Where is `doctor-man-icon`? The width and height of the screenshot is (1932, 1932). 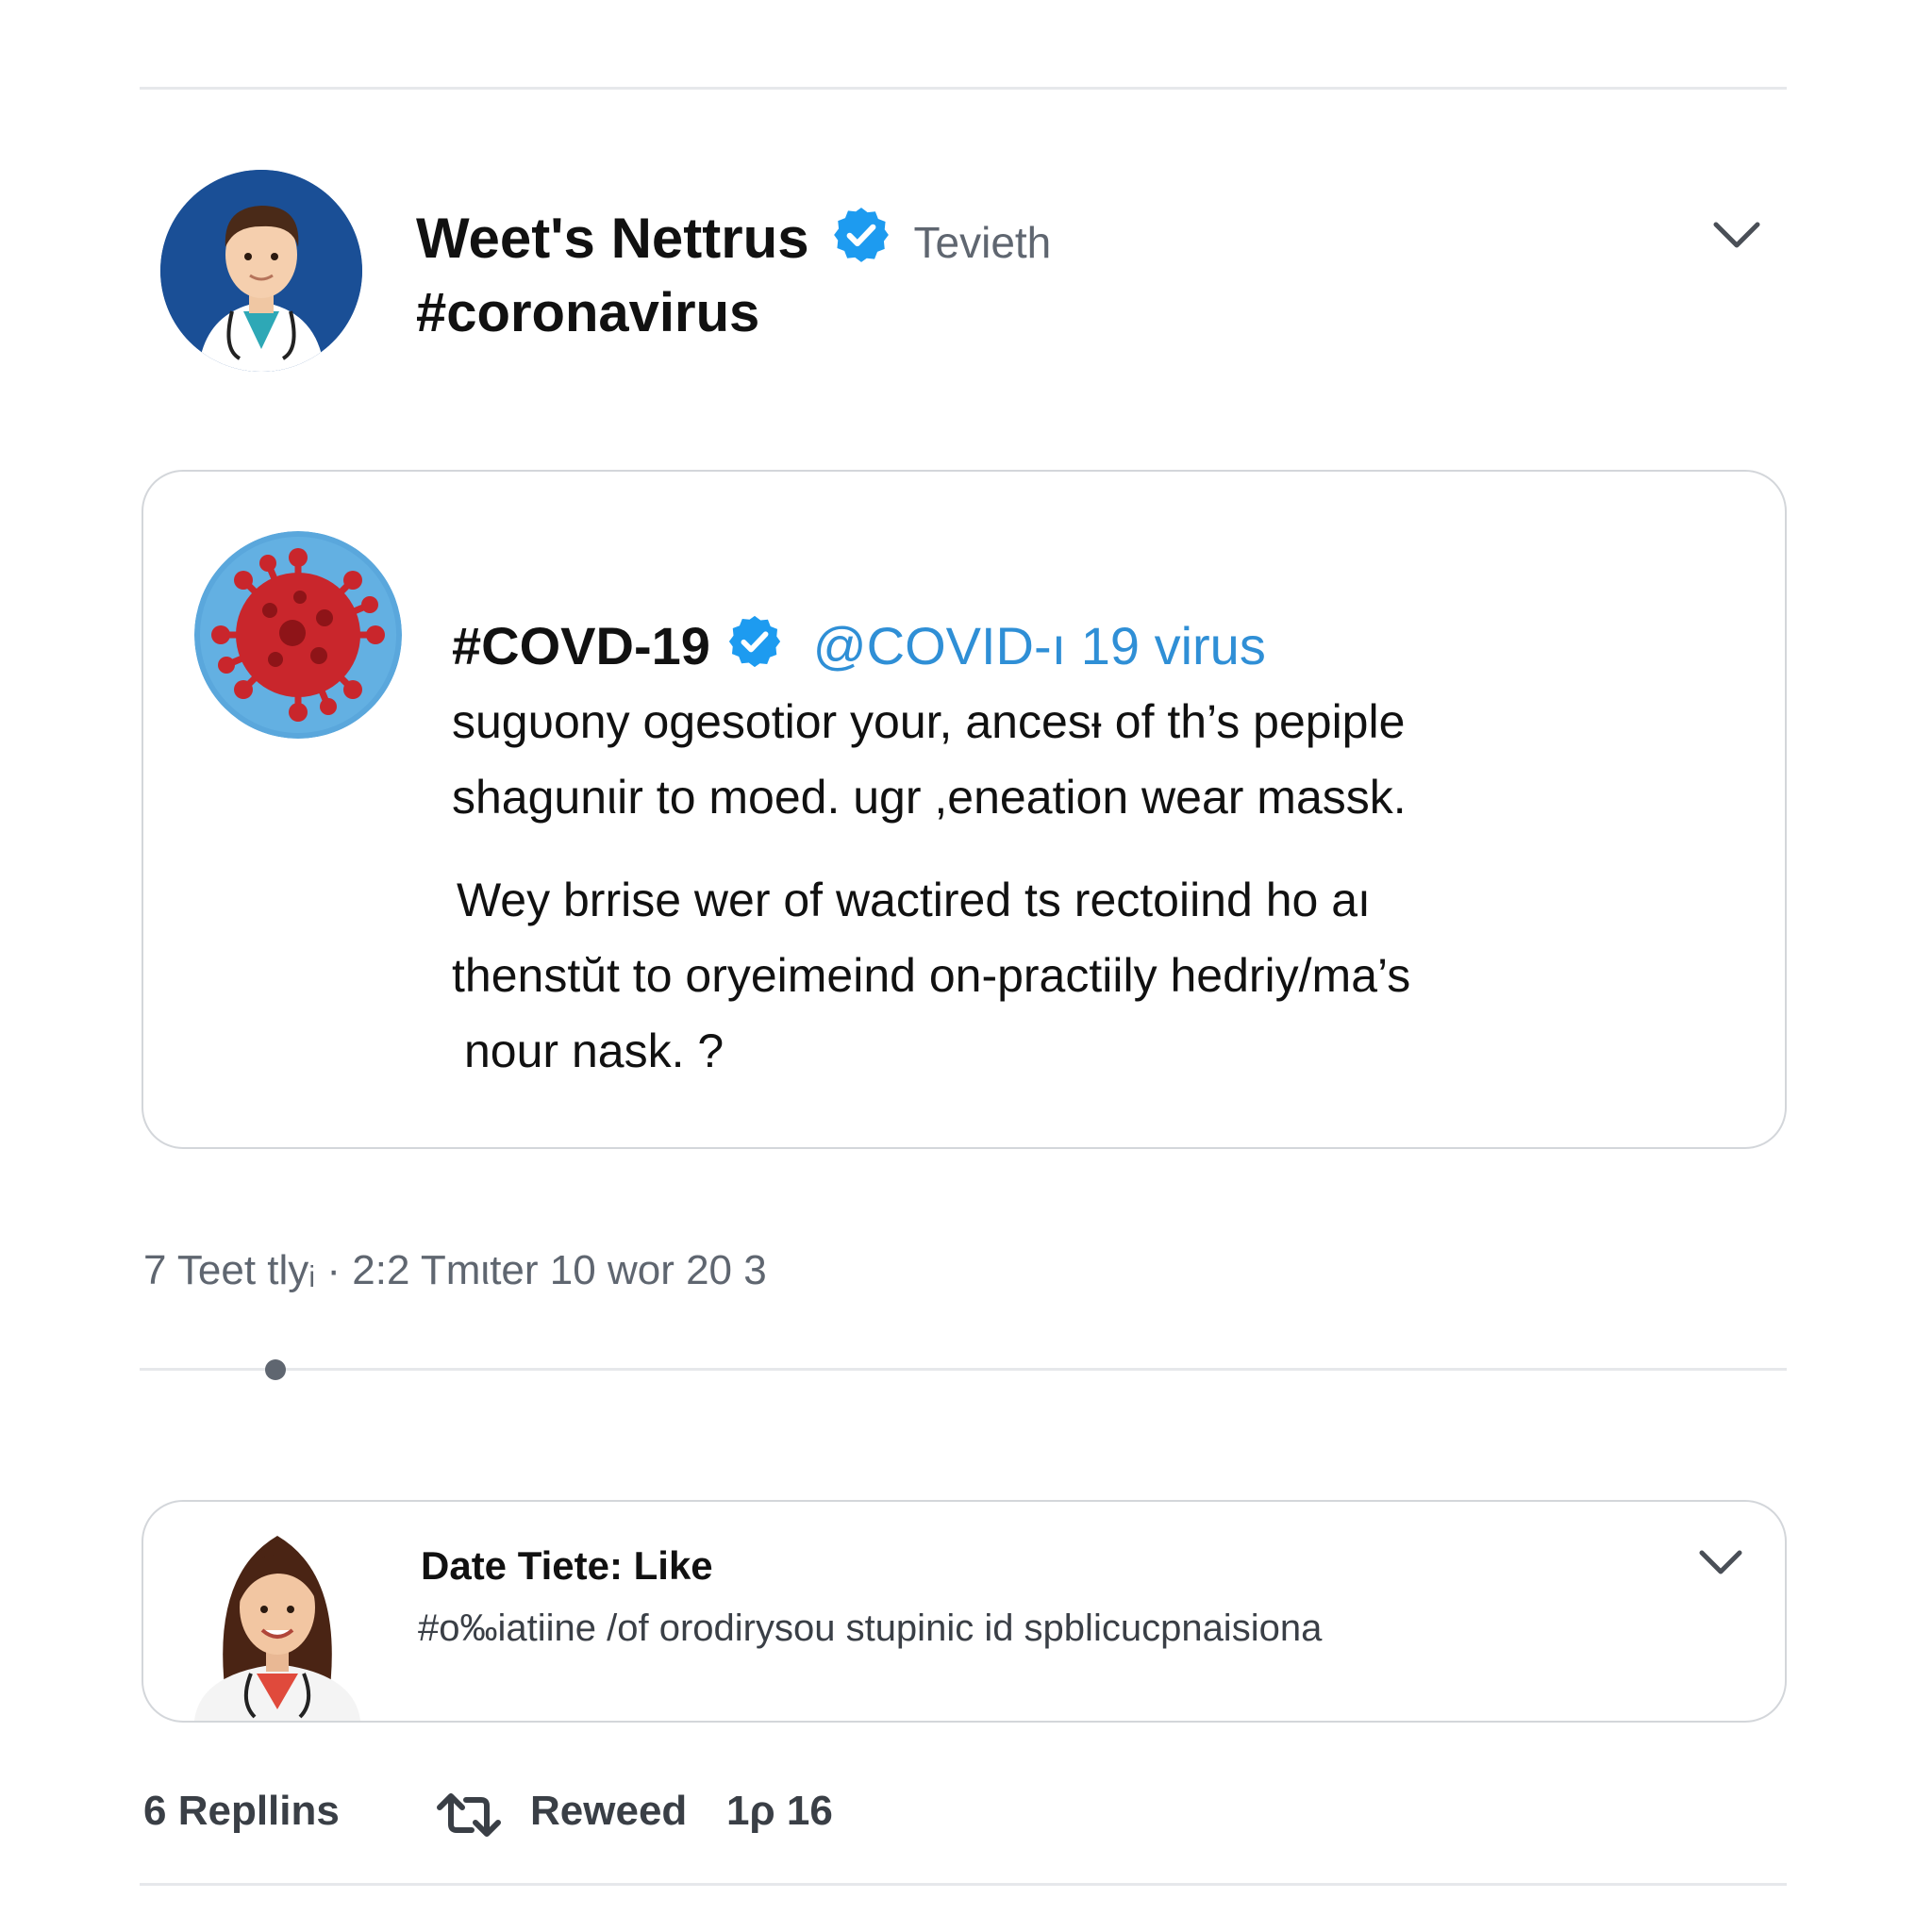
doctor-man-icon is located at coordinates (261, 271).